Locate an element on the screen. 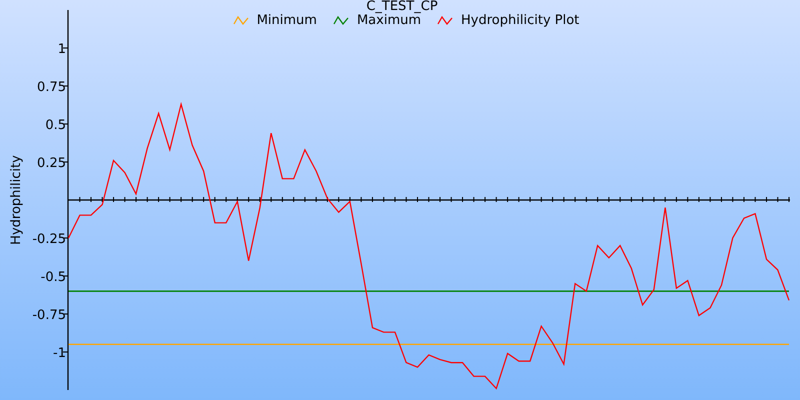 The width and height of the screenshot is (800, 400). chart-title: C_TEST_CP is located at coordinates (402, 6).